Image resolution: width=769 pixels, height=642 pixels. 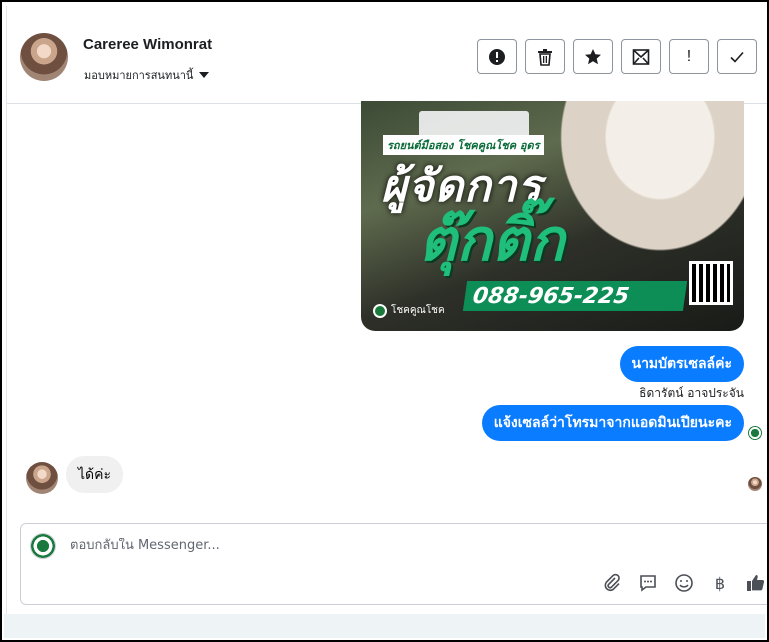 I want to click on message-bubble-out: นามบัตรเซลล์ค่ะ, so click(x=681, y=364).